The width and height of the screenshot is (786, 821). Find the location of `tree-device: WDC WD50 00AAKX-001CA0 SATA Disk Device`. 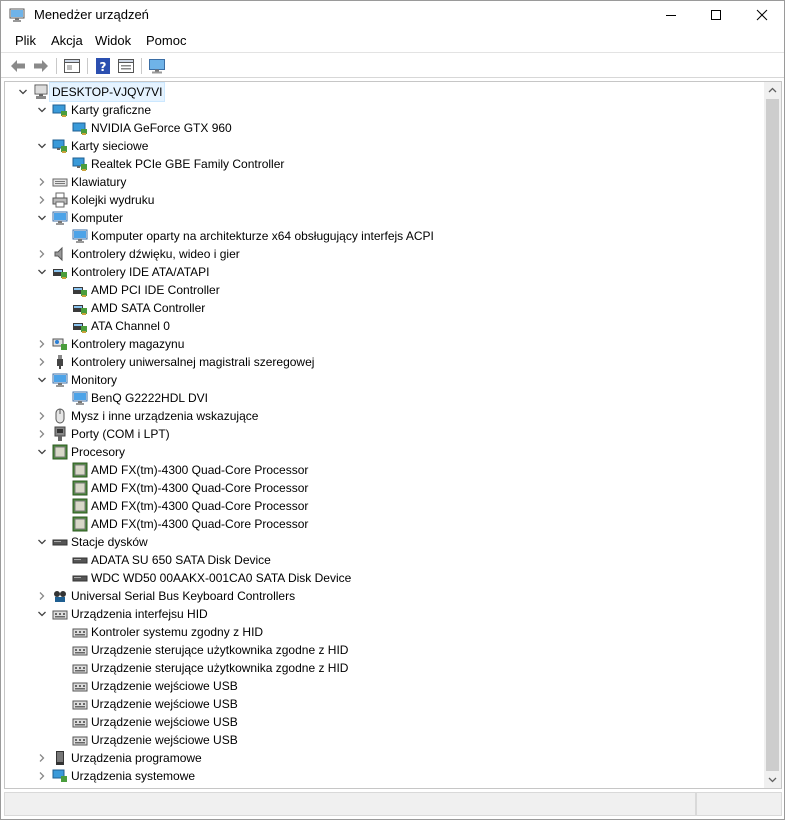

tree-device: WDC WD50 00AAKX-001CA0 SATA Disk Device is located at coordinates (400, 578).